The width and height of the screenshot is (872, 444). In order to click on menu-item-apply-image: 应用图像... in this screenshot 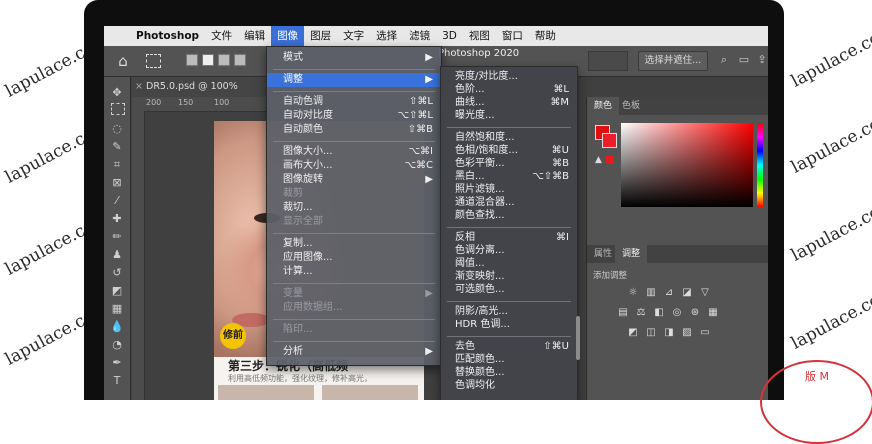, I will do `click(354, 258)`.